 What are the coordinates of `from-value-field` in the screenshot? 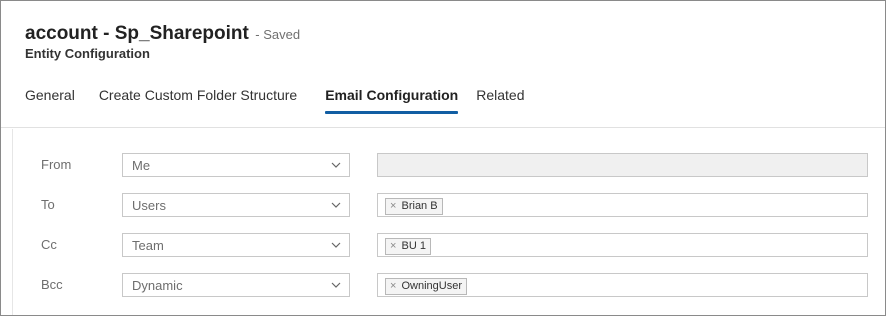 It's located at (622, 165).